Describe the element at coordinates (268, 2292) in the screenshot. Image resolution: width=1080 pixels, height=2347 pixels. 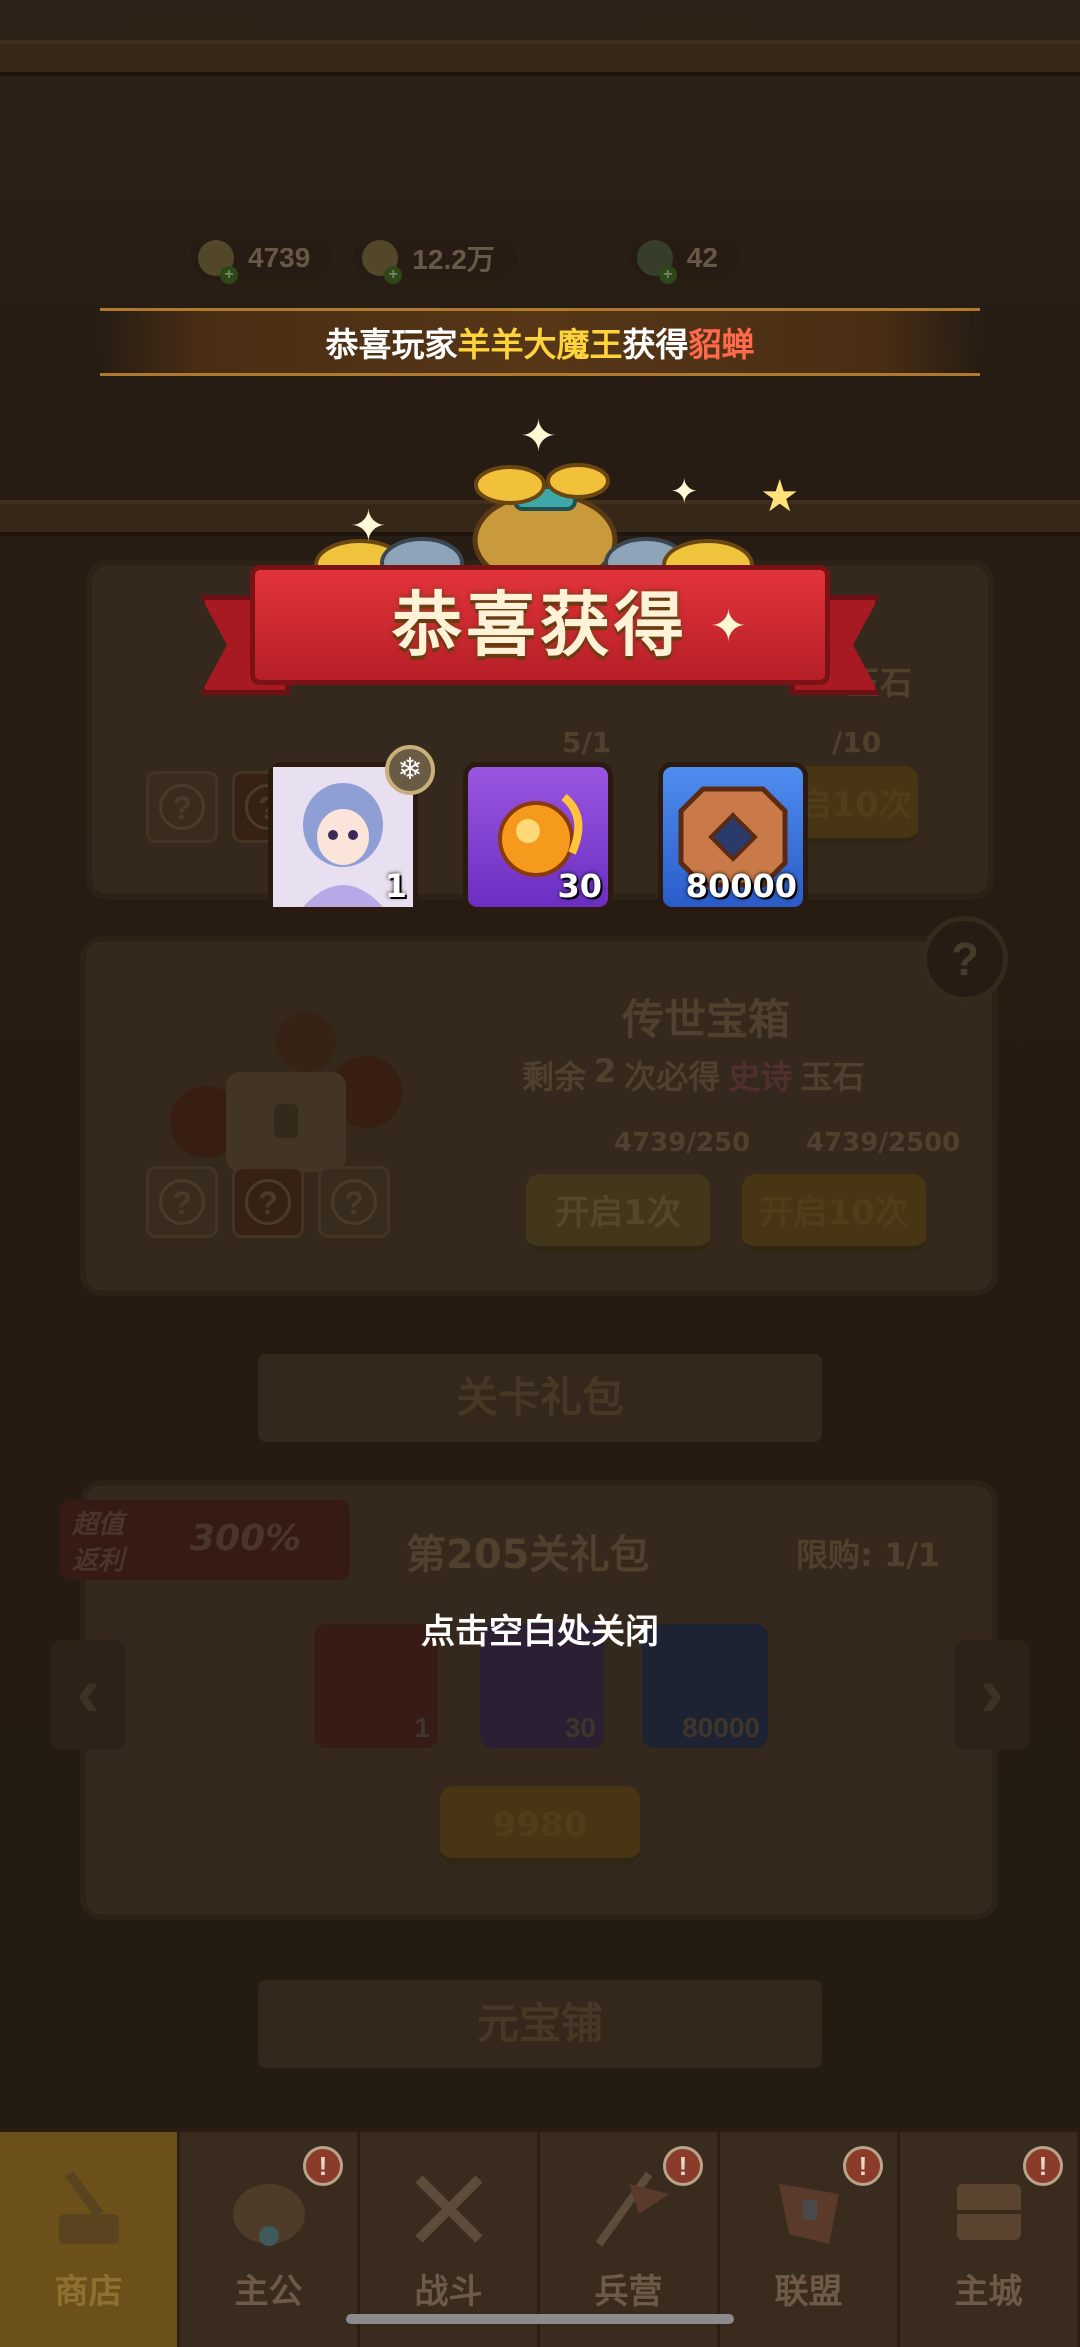
I see `nav-label: 主公` at that location.